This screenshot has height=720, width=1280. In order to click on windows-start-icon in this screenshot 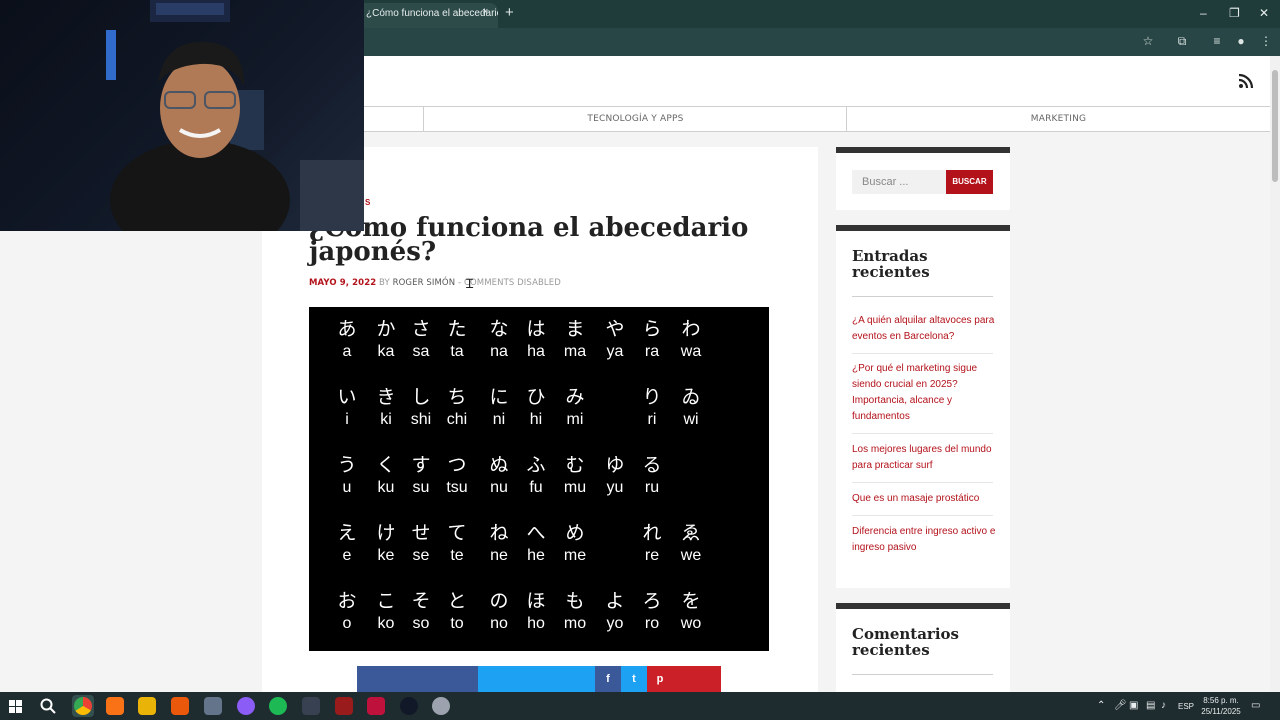, I will do `click(15, 706)`.